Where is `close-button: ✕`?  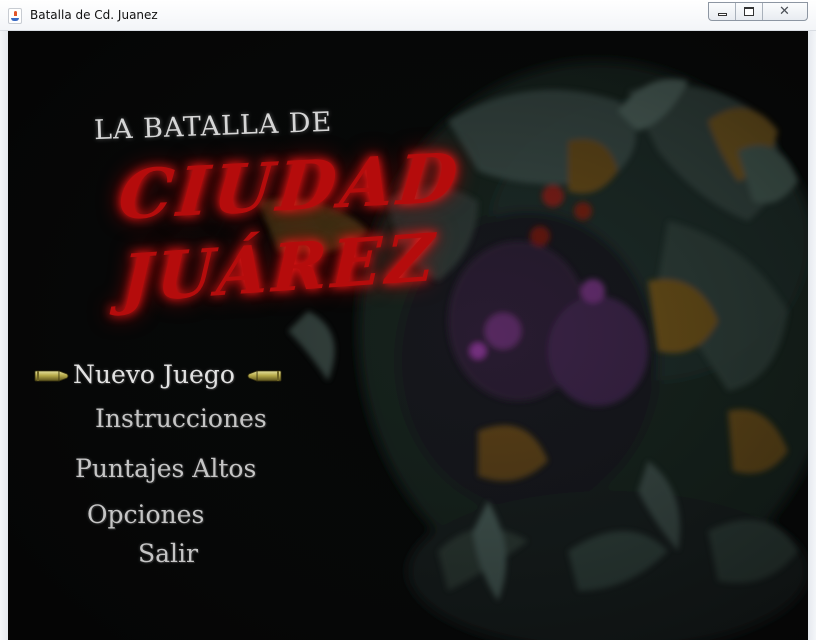 close-button: ✕ is located at coordinates (785, 11).